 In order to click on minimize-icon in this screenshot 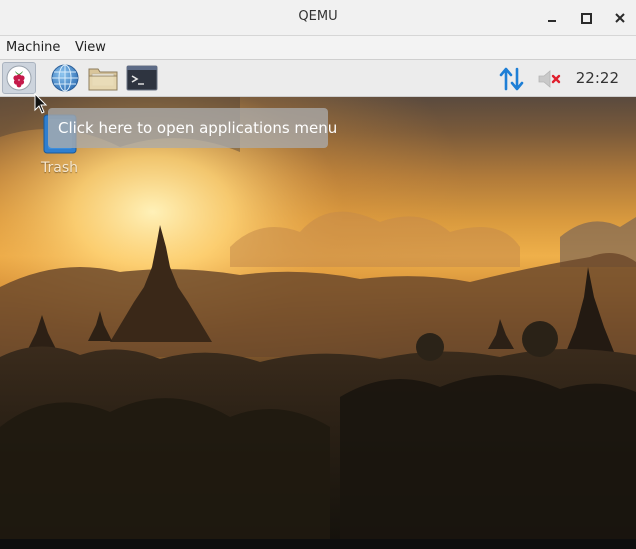, I will do `click(552, 21)`.